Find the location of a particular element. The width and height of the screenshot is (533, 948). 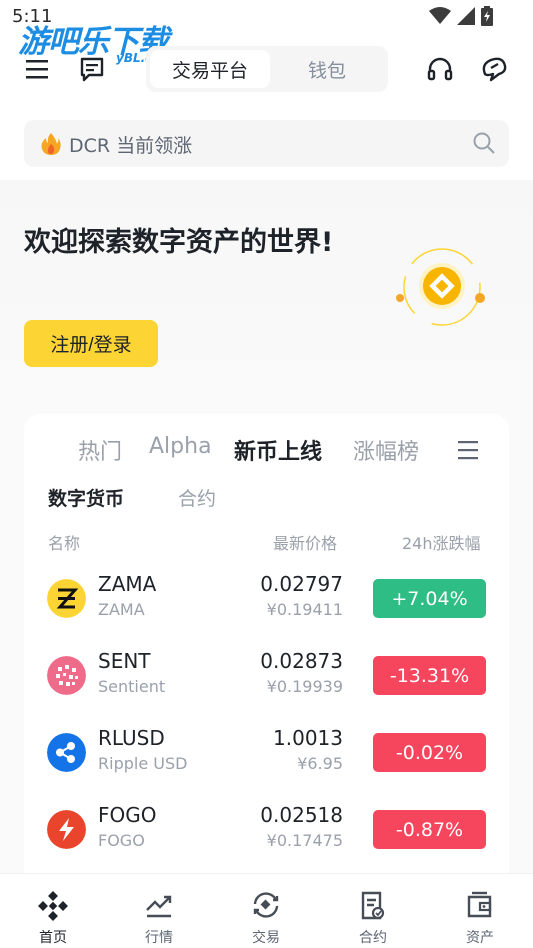

rewards-button is located at coordinates (494, 69).